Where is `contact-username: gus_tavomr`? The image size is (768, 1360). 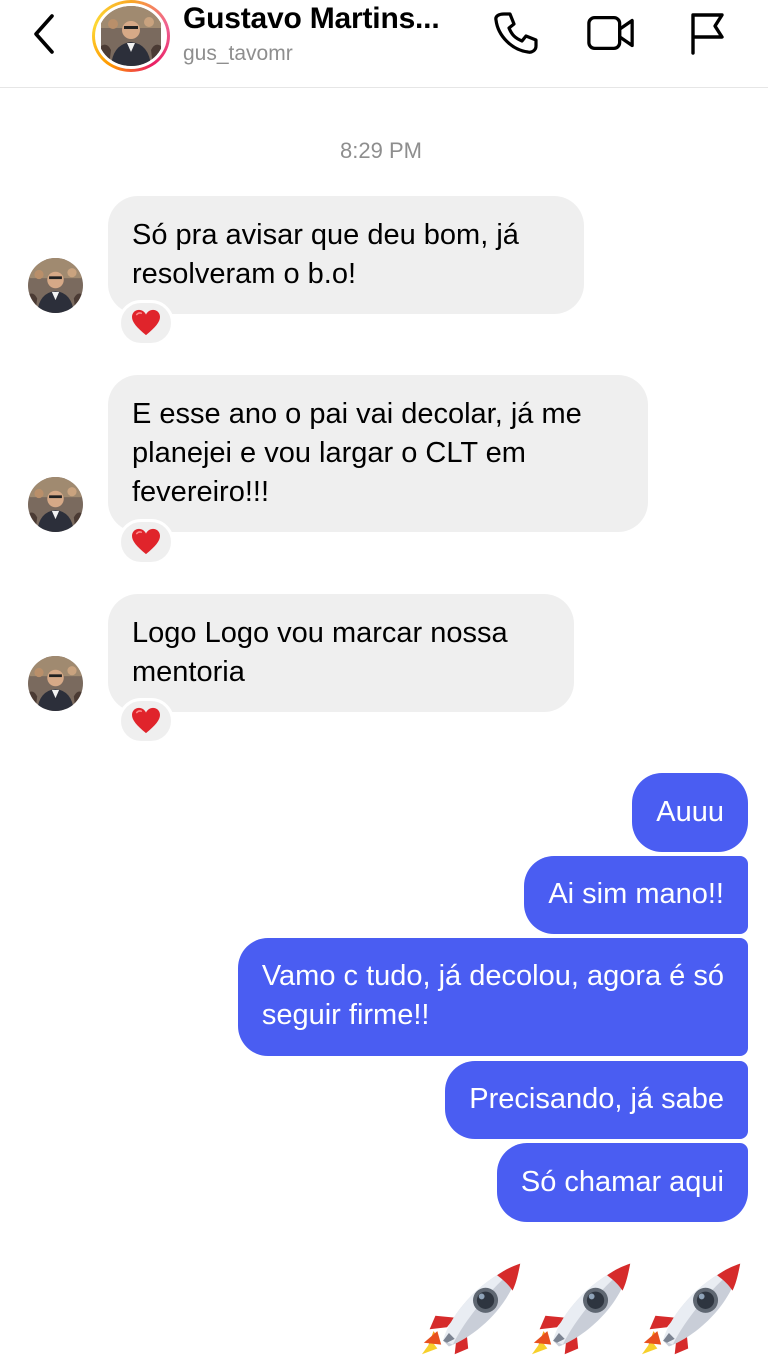
contact-username: gus_tavomr is located at coordinates (238, 54).